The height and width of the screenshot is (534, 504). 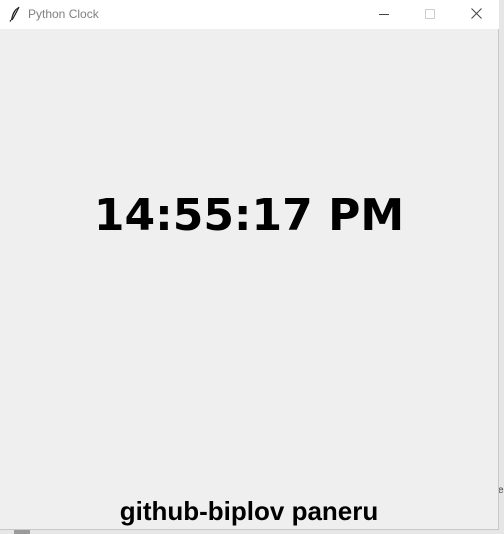 I want to click on minimize-button, so click(x=384, y=14).